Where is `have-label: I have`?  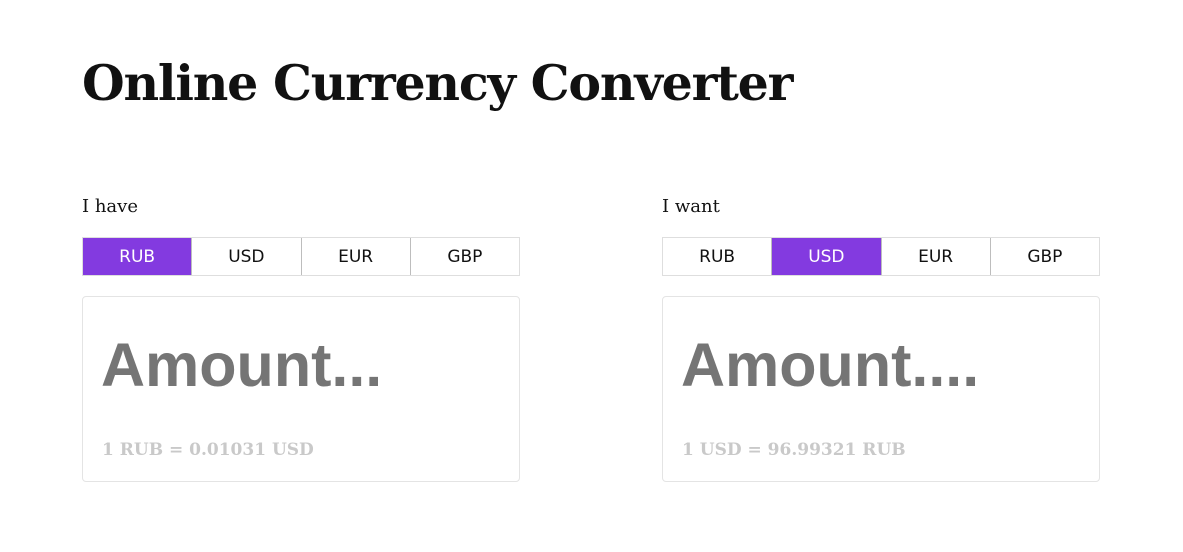 have-label: I have is located at coordinates (110, 206).